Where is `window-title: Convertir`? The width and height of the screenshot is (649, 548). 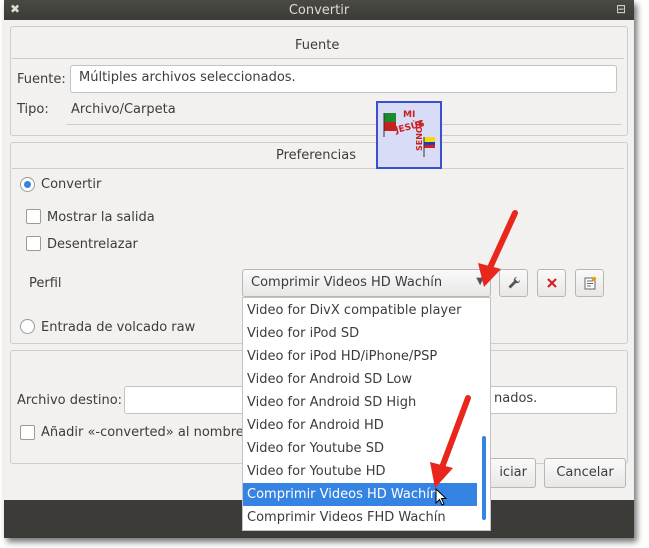 window-title: Convertir is located at coordinates (319, 10).